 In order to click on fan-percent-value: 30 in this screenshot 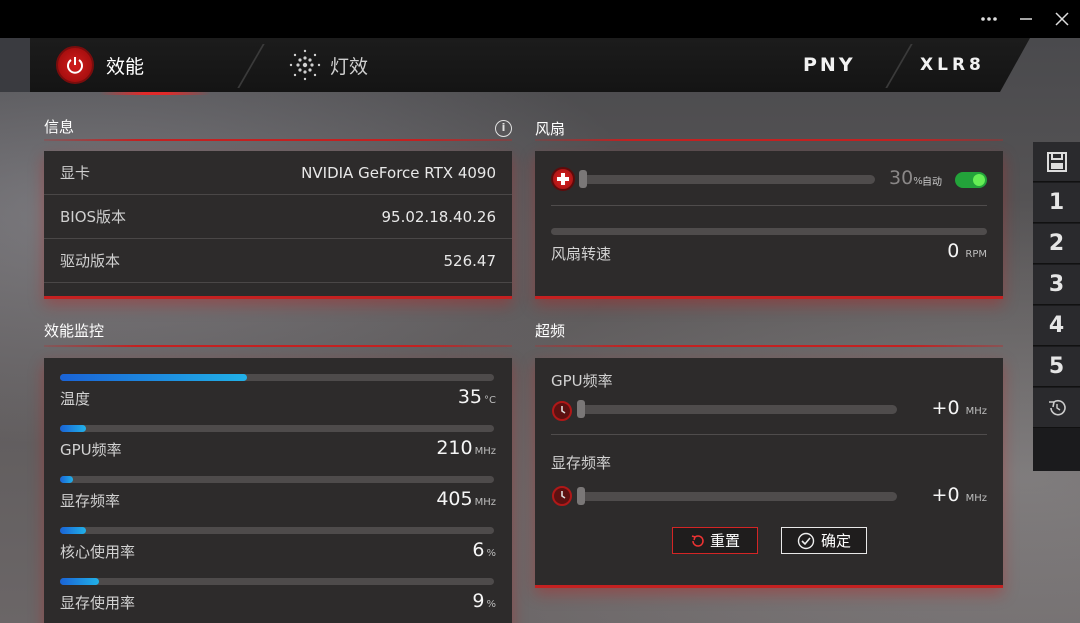, I will do `click(901, 178)`.